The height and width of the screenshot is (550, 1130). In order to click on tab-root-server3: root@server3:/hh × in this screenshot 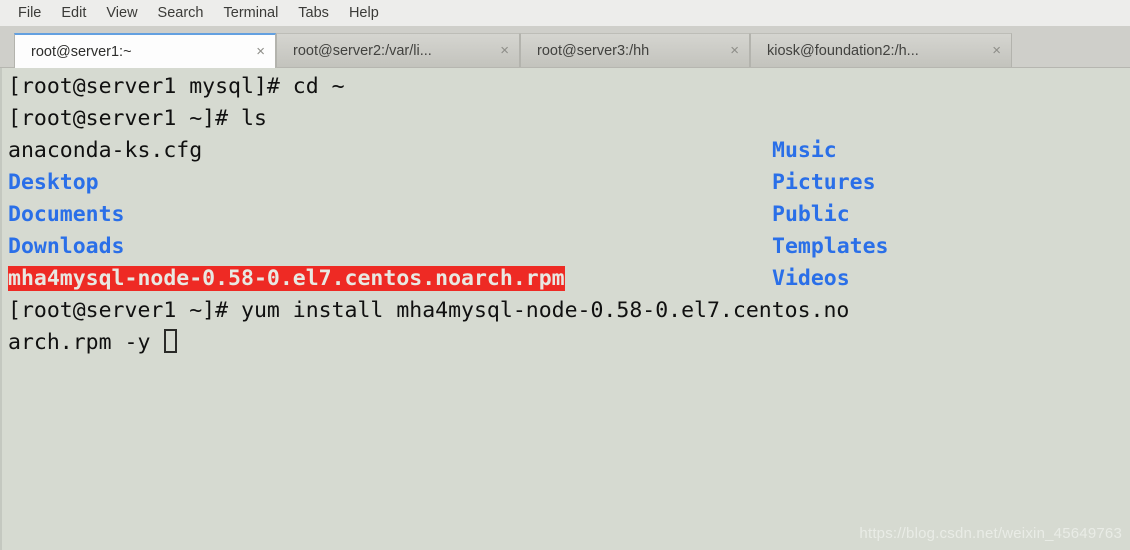, I will do `click(635, 50)`.